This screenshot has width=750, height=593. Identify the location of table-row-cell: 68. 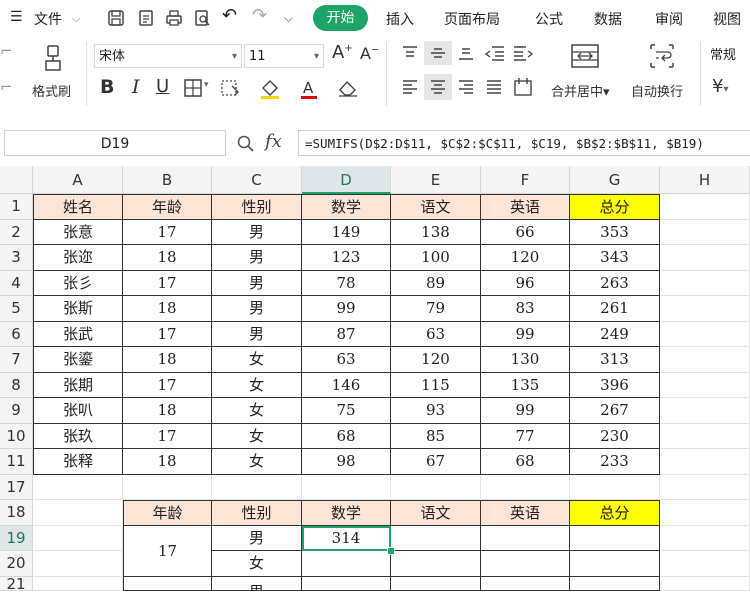
(346, 436).